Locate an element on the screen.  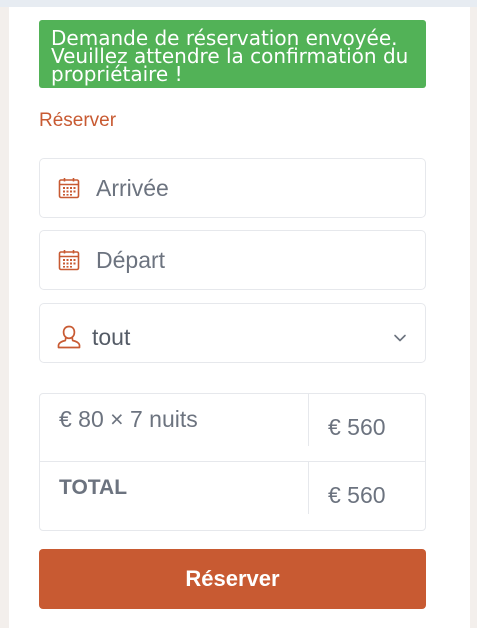
top-strip is located at coordinates (238, 3).